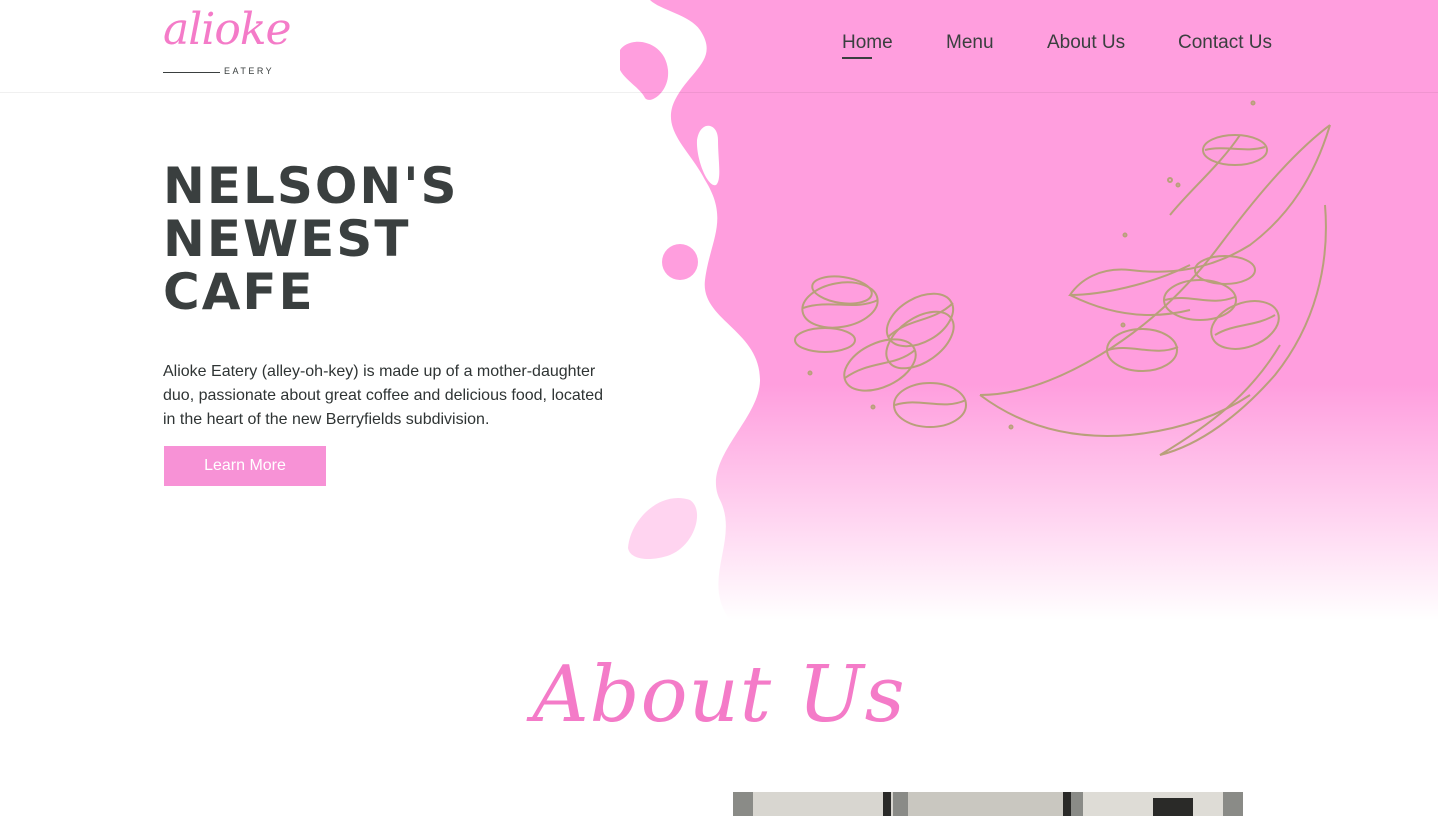  I want to click on logo-divider, so click(191, 72).